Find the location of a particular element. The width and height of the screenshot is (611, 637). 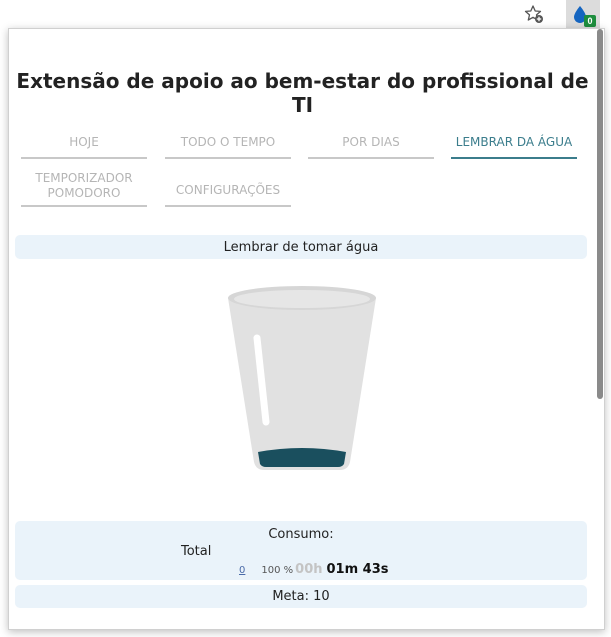

reminder-label: Lembrar de tomar água is located at coordinates (301, 247).